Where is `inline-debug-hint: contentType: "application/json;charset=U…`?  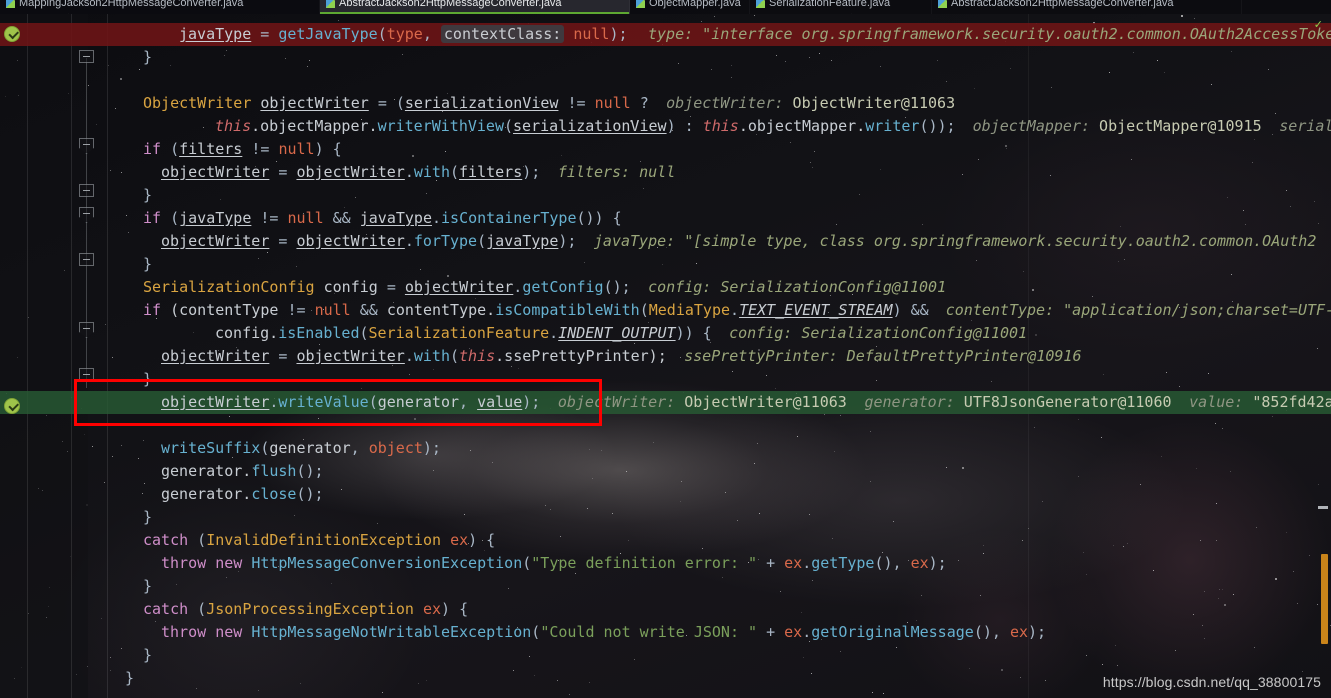 inline-debug-hint: contentType: "application/json;charset=U… is located at coordinates (1138, 310).